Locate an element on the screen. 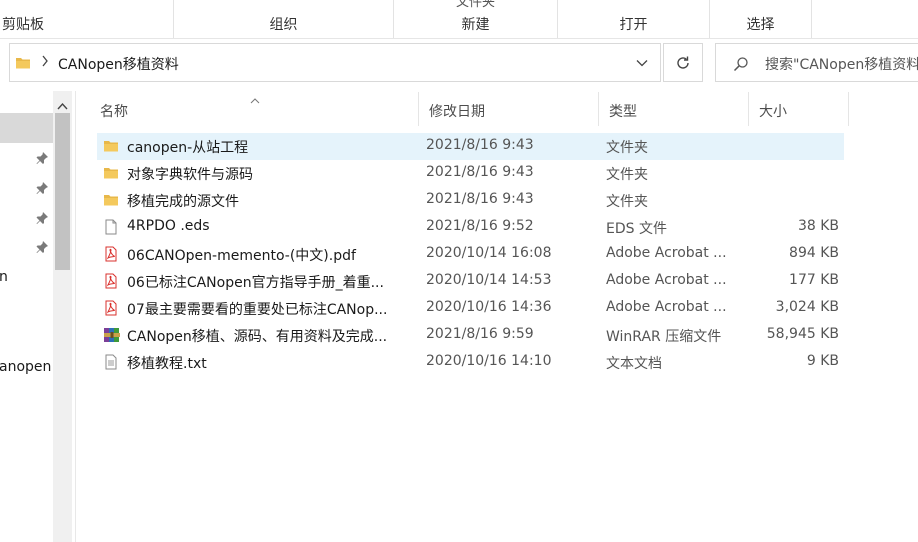 Image resolution: width=918 pixels, height=542 pixels. column-header-name: 名称 is located at coordinates (254, 109).